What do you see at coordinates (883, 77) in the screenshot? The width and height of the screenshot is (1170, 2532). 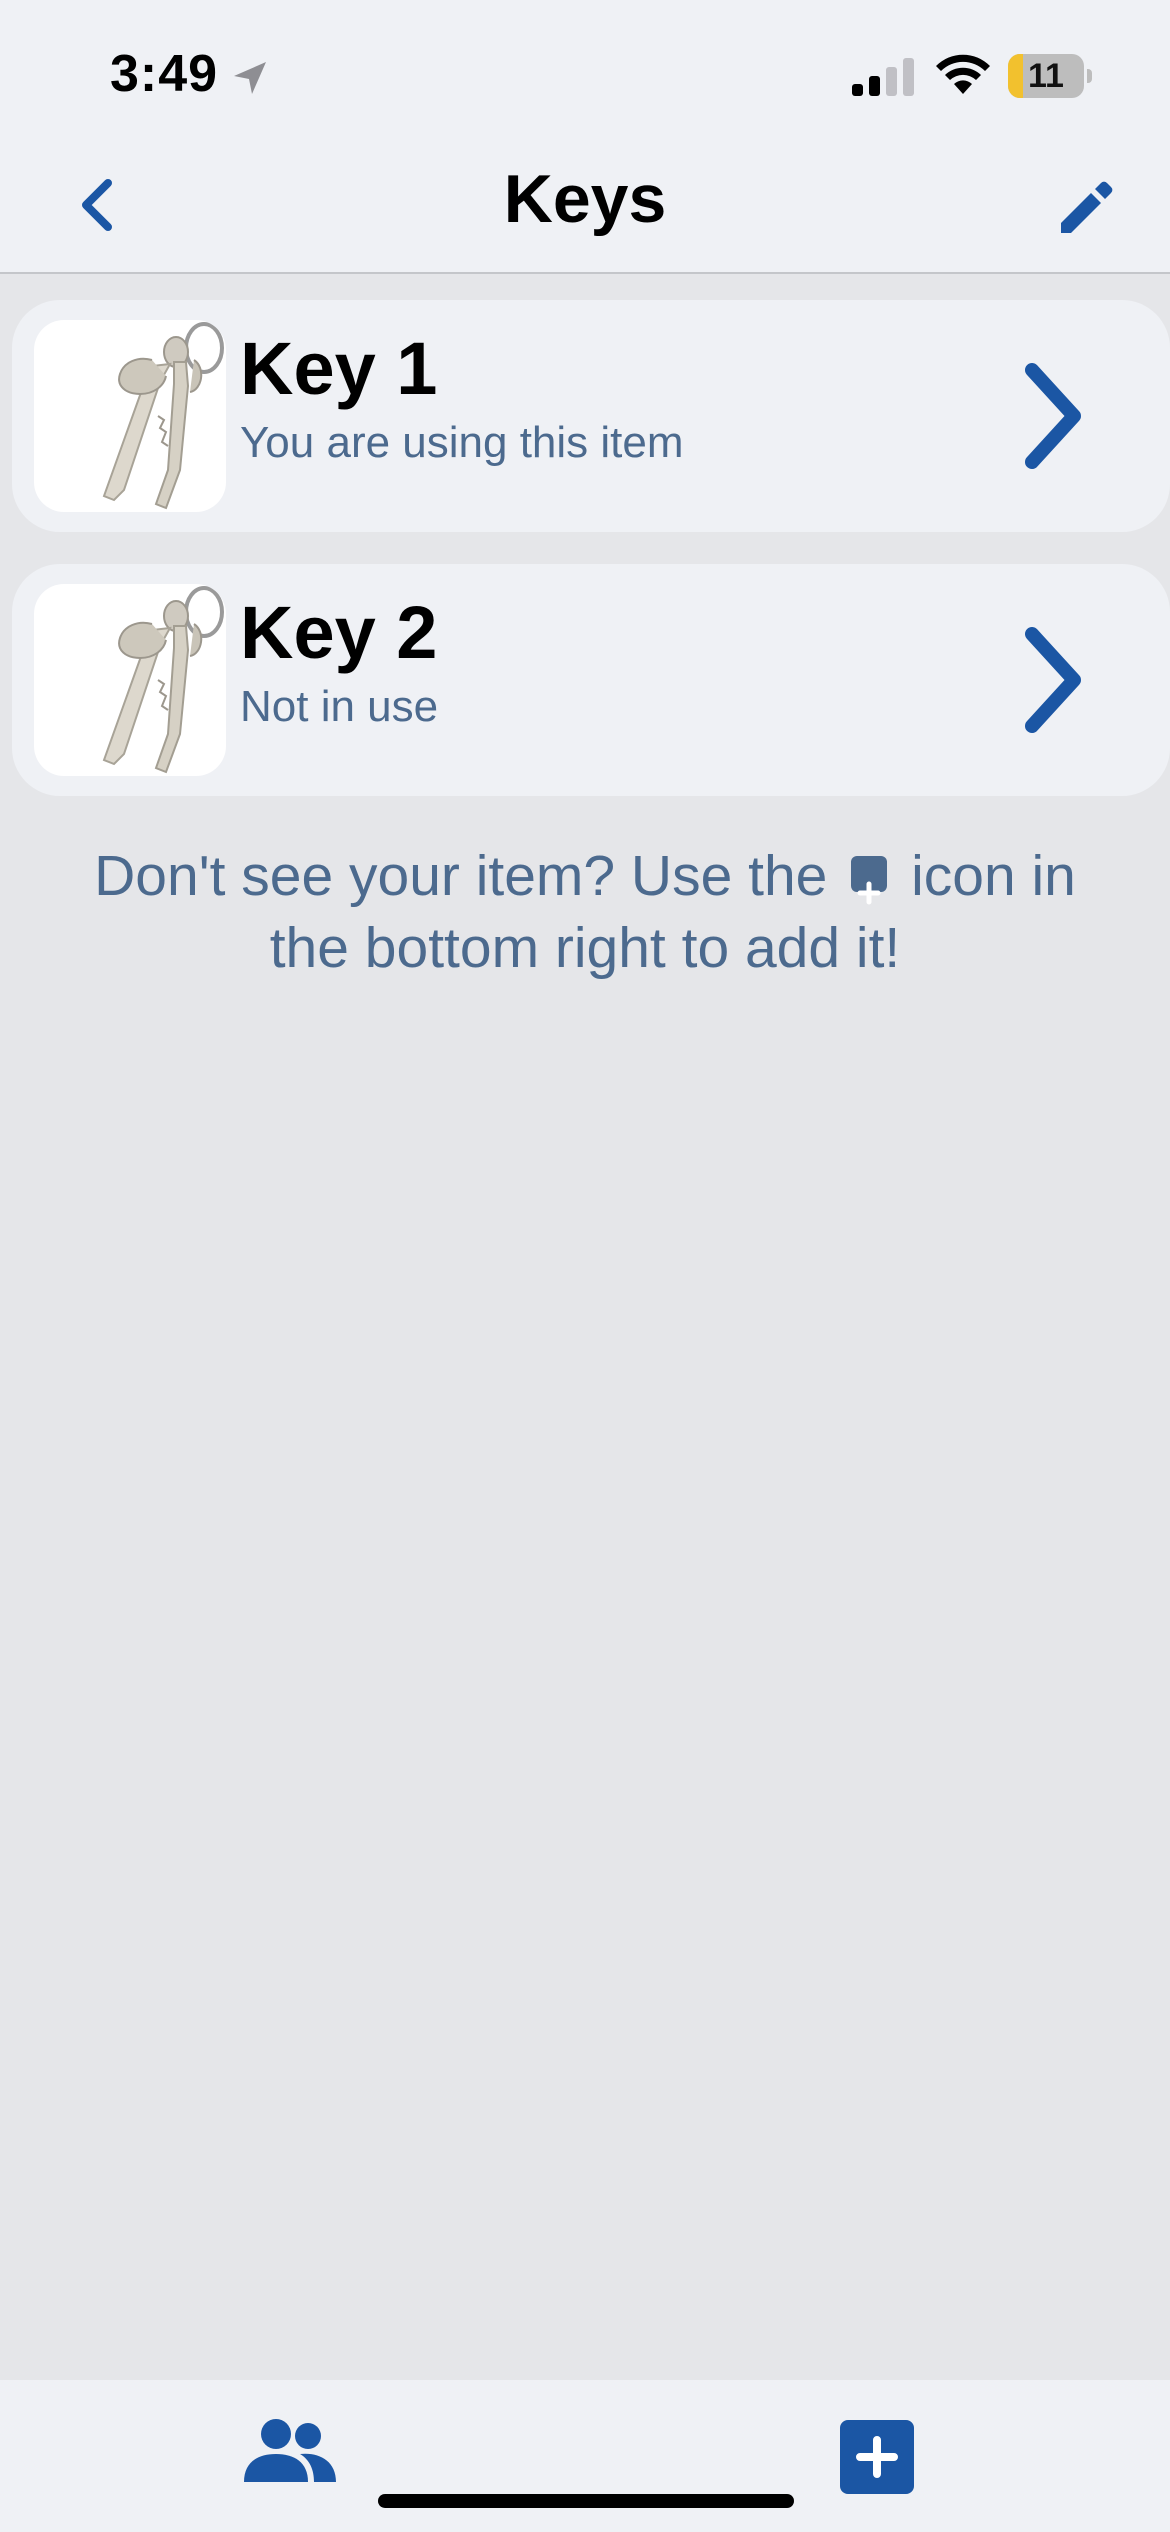 I see `cellular-signal-icon` at bounding box center [883, 77].